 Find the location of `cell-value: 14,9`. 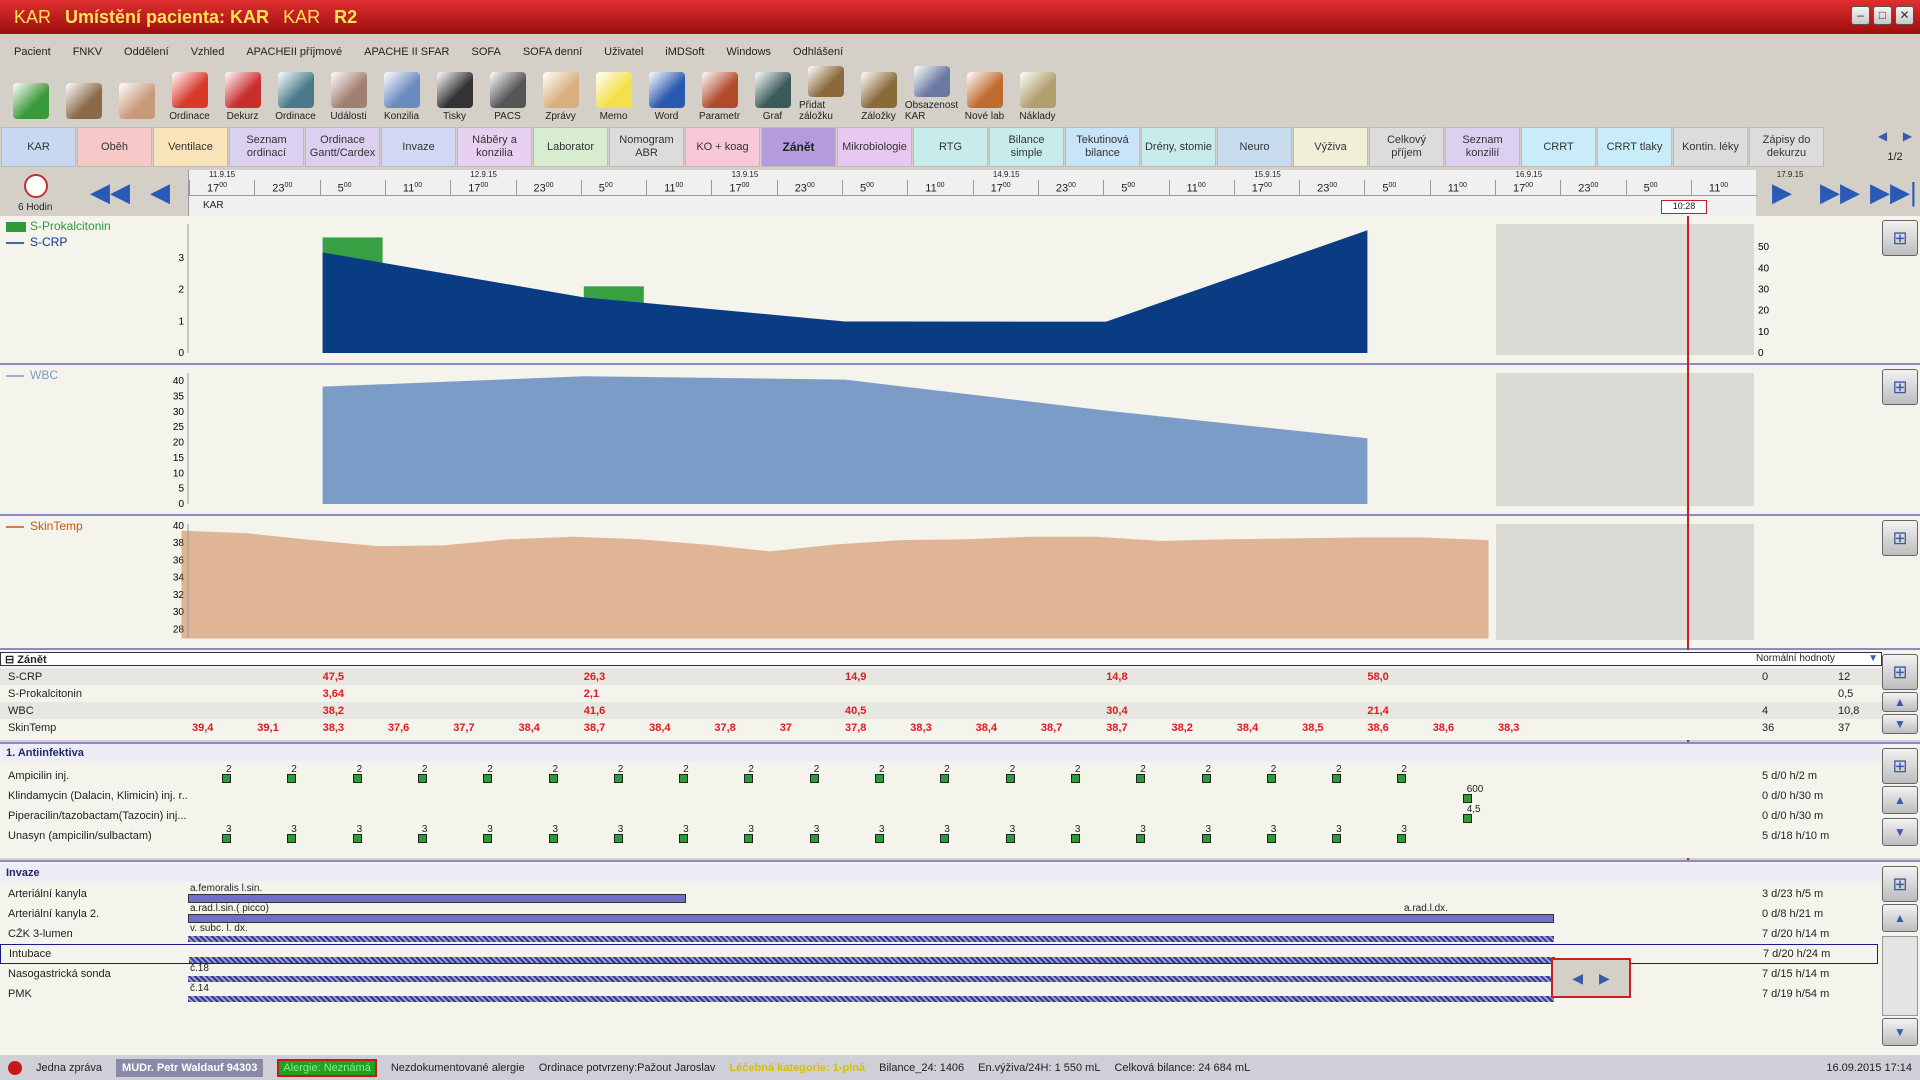

cell-value: 14,9 is located at coordinates (855, 677).